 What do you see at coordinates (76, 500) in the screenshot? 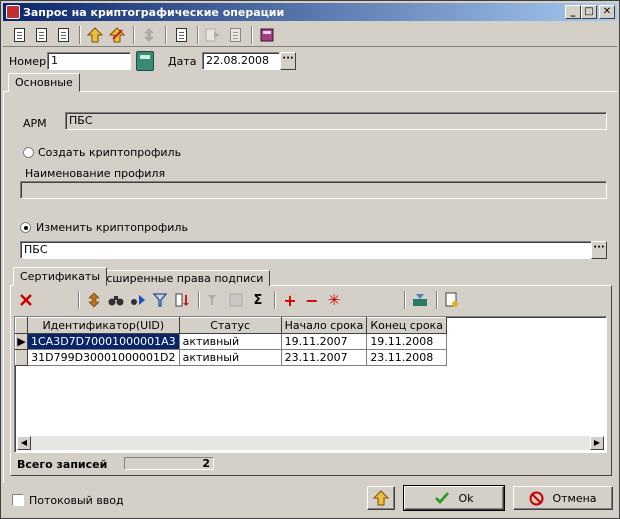
I see `stream-input-label: Потоковый ввод` at bounding box center [76, 500].